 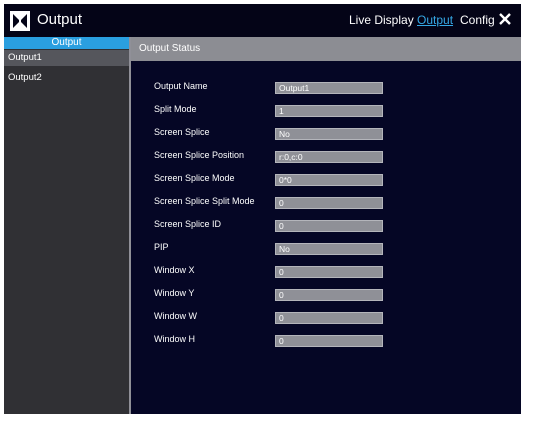 What do you see at coordinates (329, 226) in the screenshot?
I see `screen-splice-id-field: 0` at bounding box center [329, 226].